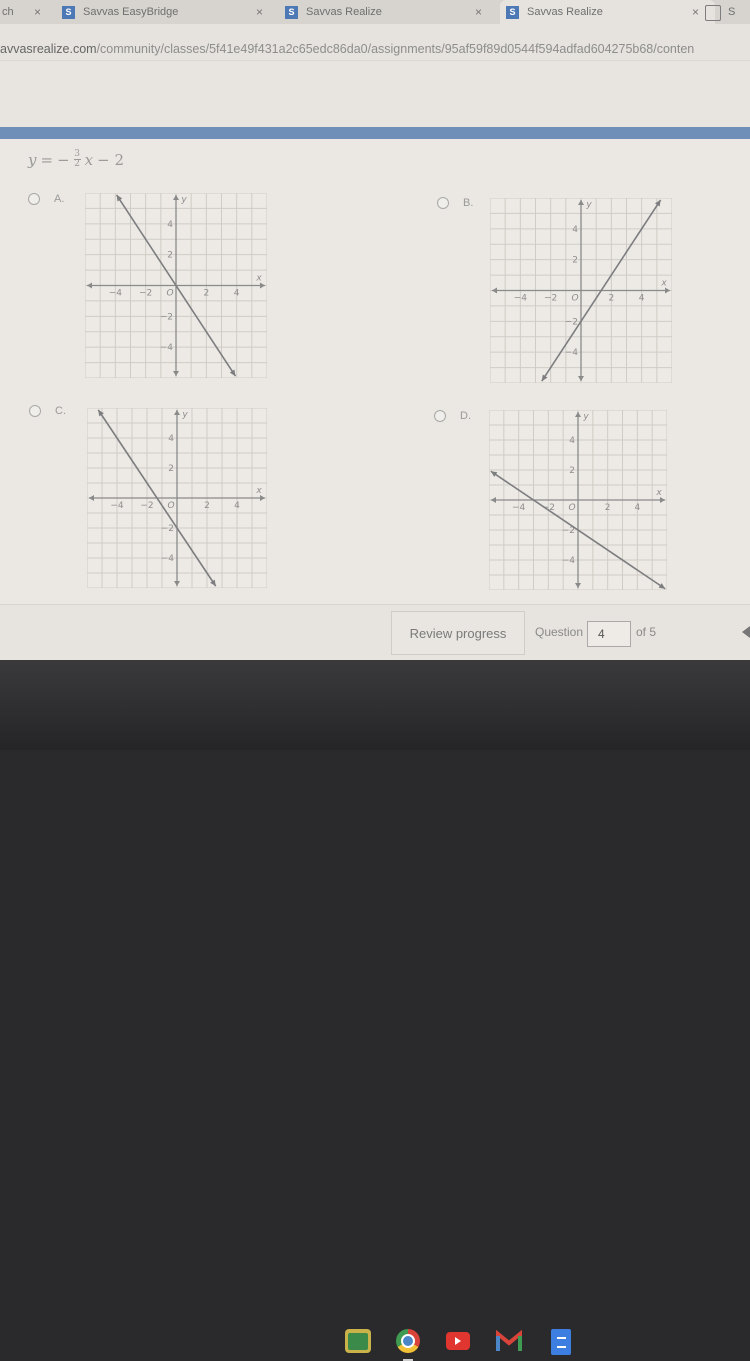 The height and width of the screenshot is (1361, 750). What do you see at coordinates (8, 12) in the screenshot?
I see `tab-title: ch` at bounding box center [8, 12].